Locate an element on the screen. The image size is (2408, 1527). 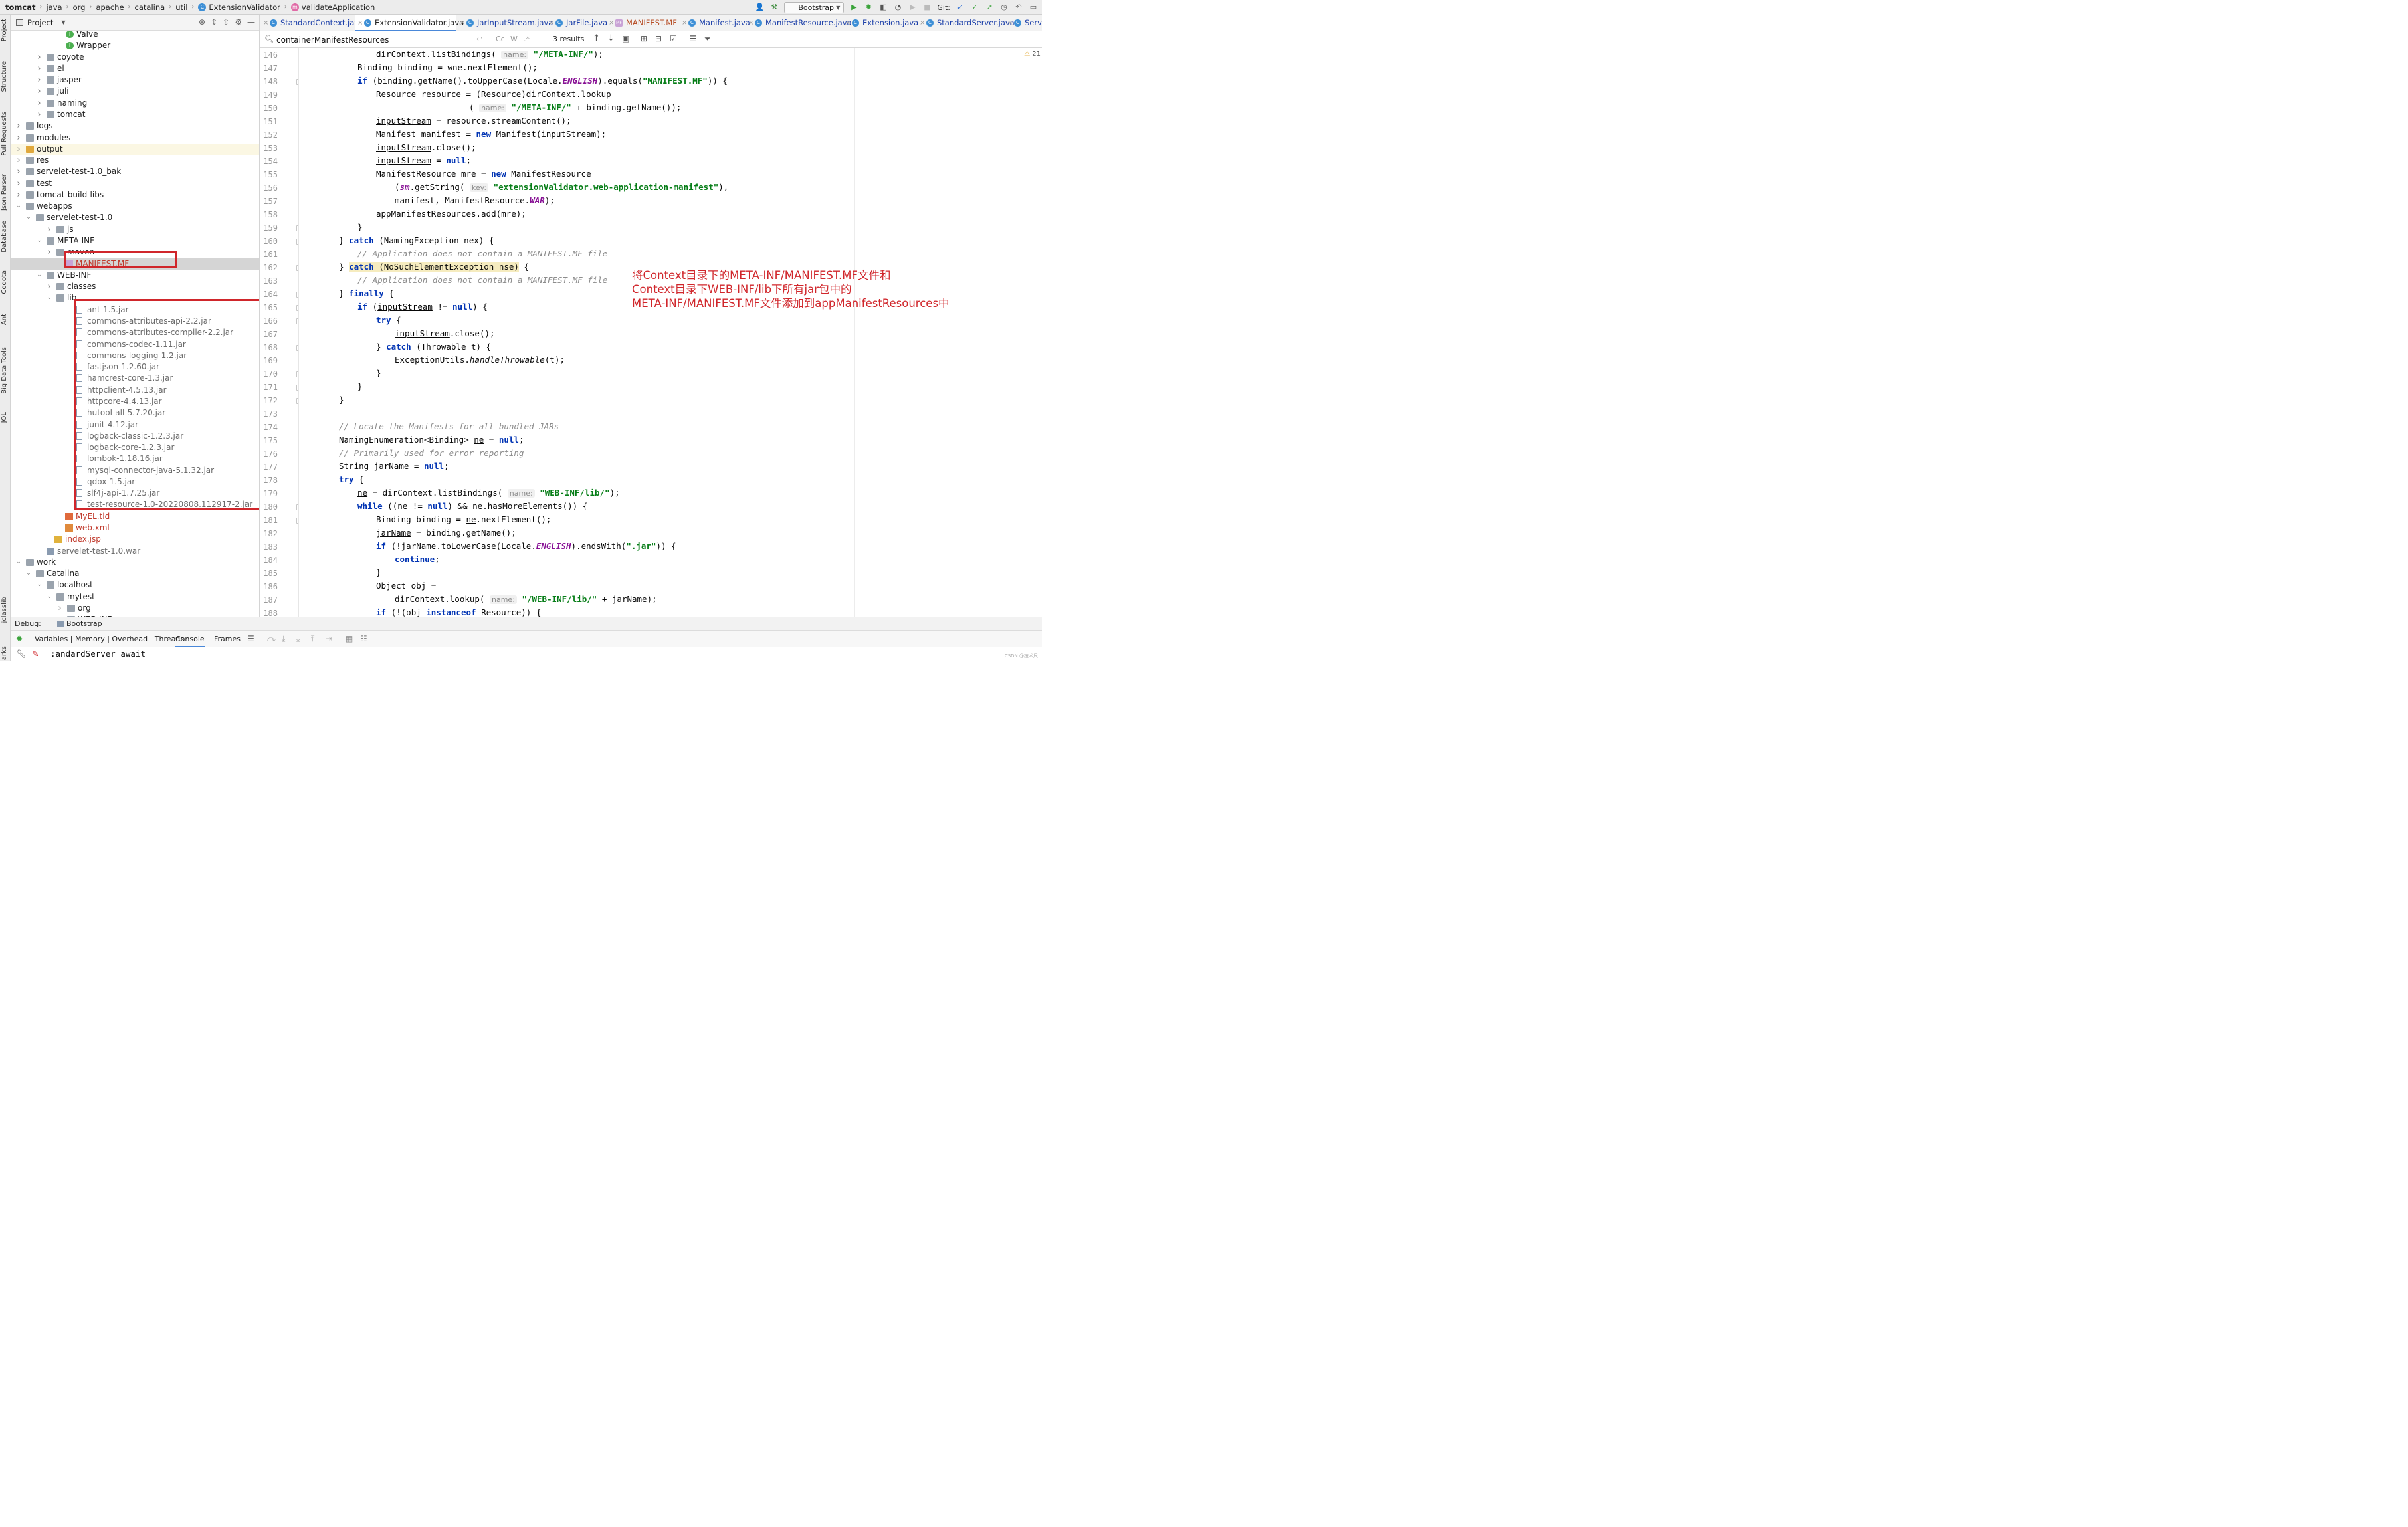
tab-console: Console is located at coordinates (190, 639).